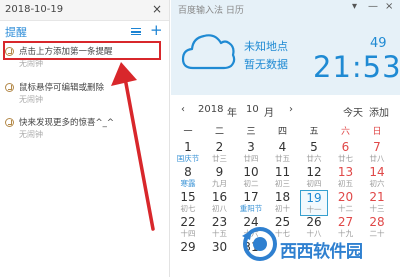 The height and width of the screenshot is (277, 400). Describe the element at coordinates (232, 113) in the screenshot. I see `year-unit: 年` at that location.